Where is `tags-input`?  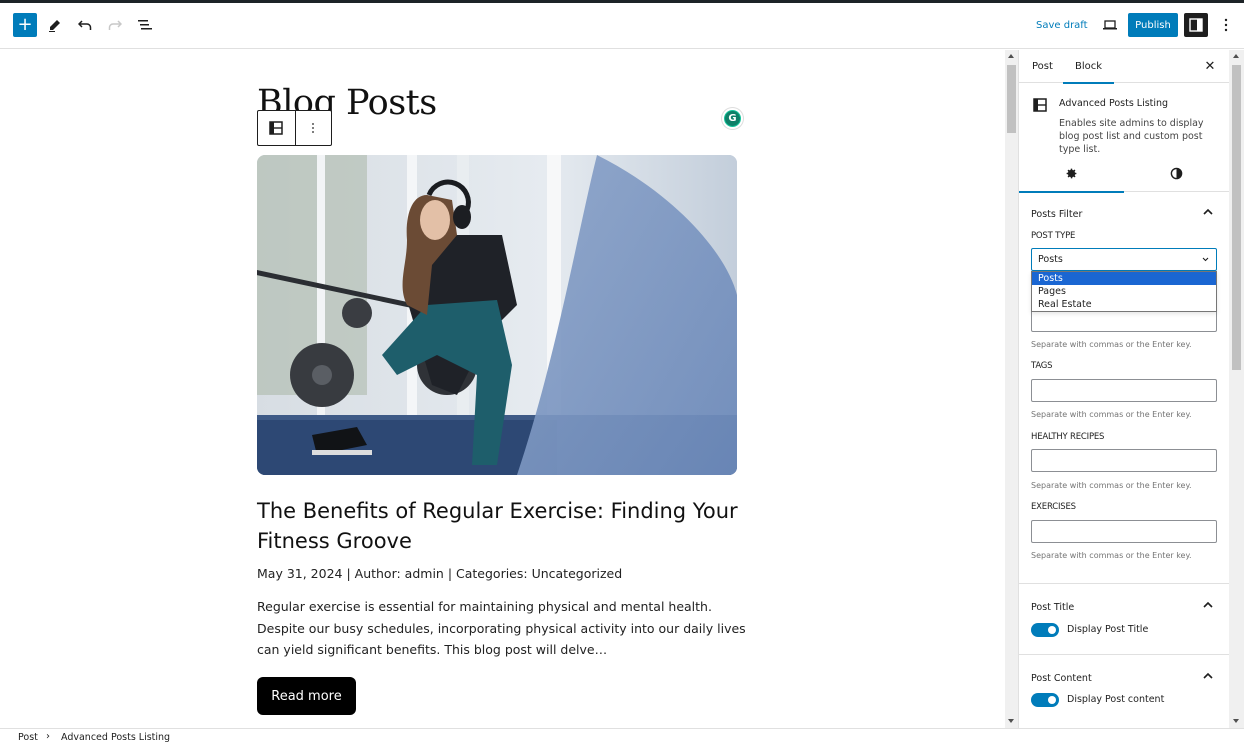
tags-input is located at coordinates (1124, 390).